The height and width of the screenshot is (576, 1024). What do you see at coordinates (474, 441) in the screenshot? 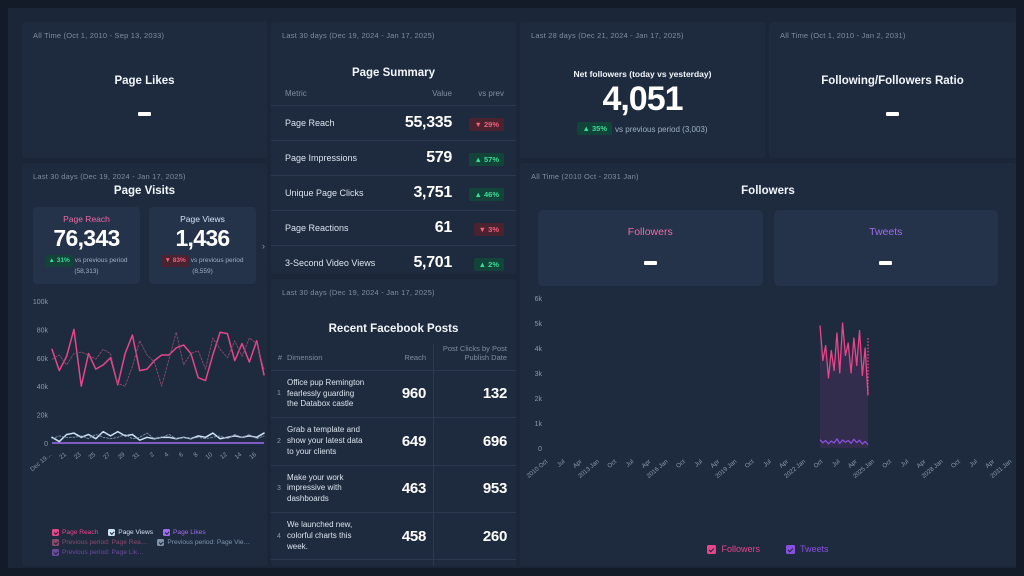
I see `cell-post-clicks: 696` at bounding box center [474, 441].